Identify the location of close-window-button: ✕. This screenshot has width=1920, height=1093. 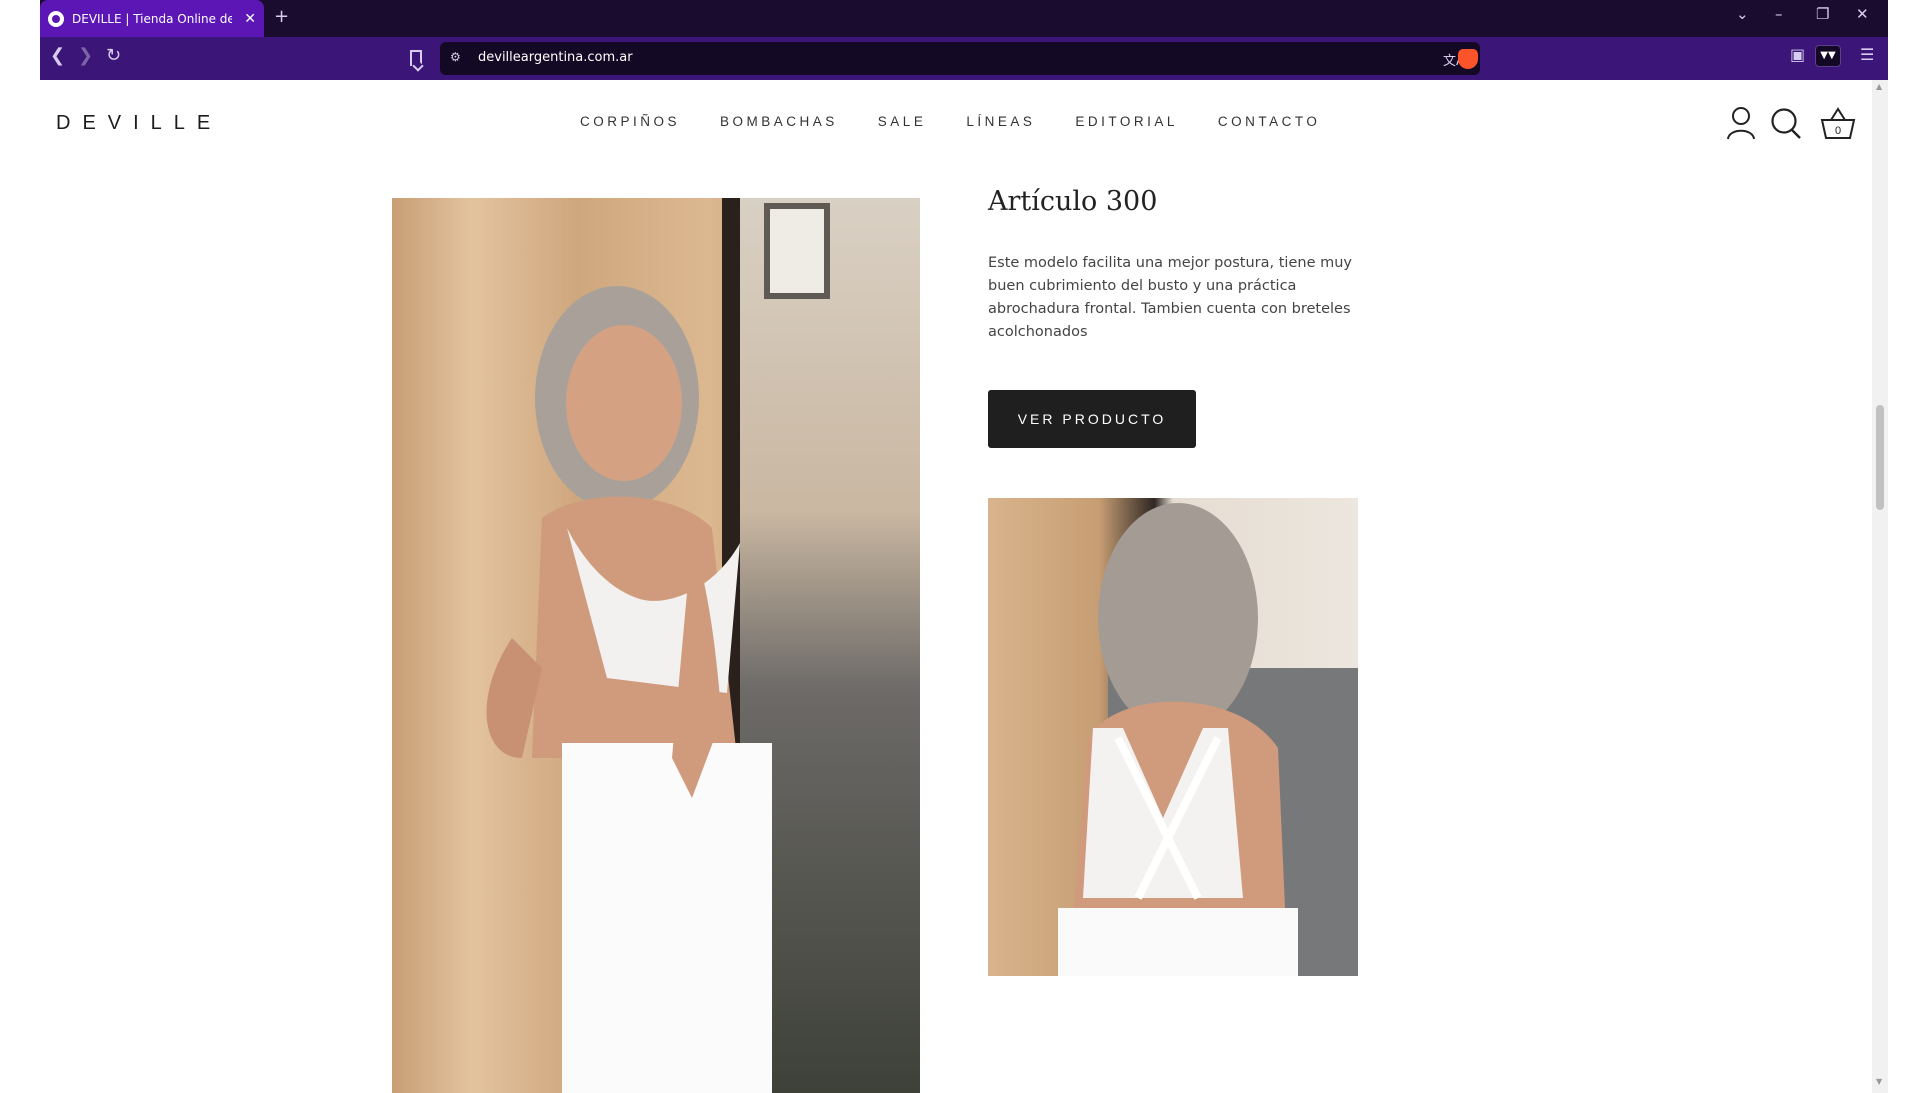
(1862, 14).